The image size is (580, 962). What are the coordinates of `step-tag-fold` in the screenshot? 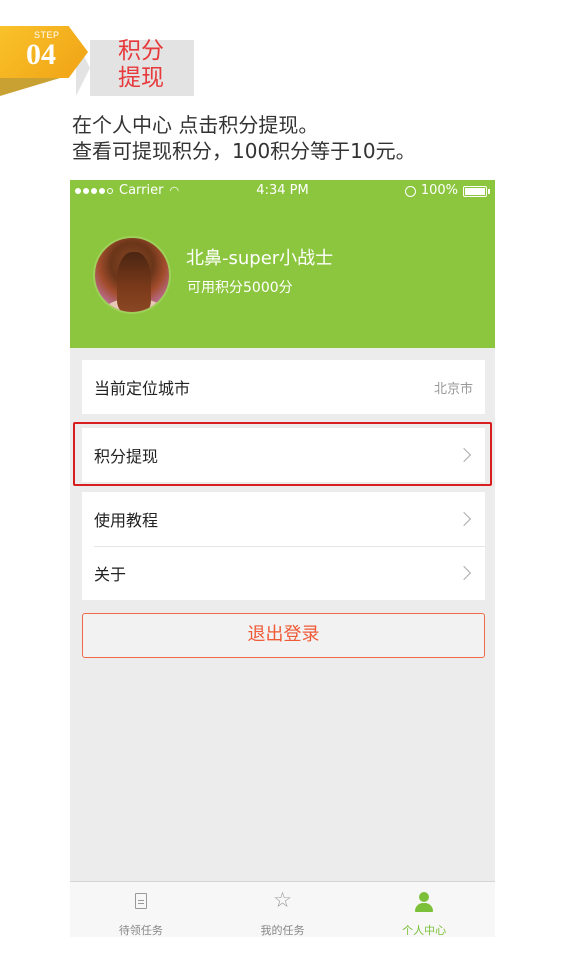 It's located at (30, 87).